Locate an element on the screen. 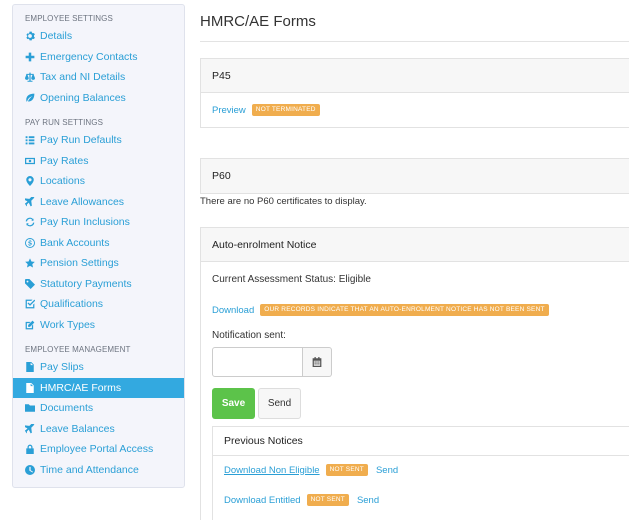 Image resolution: width=629 pixels, height=520 pixels. auto-enrolment-heading: Auto-enrolment Notice is located at coordinates (415, 245).